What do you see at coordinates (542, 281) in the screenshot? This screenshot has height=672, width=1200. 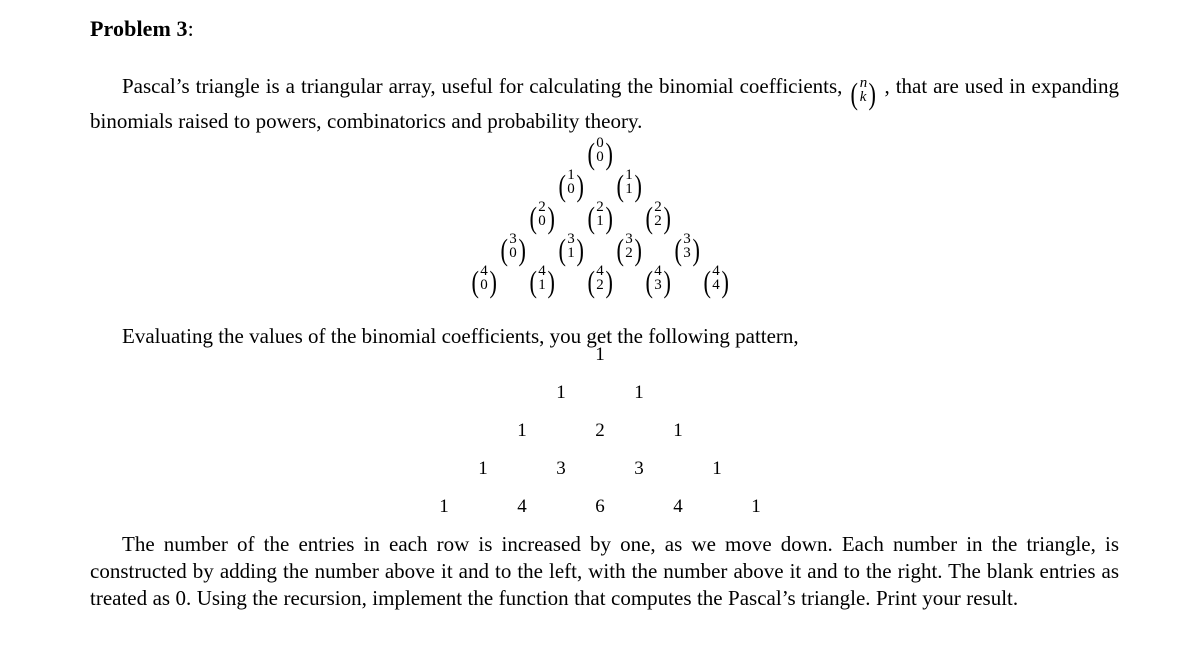 I see `binomial-coefficient: (4 1)` at bounding box center [542, 281].